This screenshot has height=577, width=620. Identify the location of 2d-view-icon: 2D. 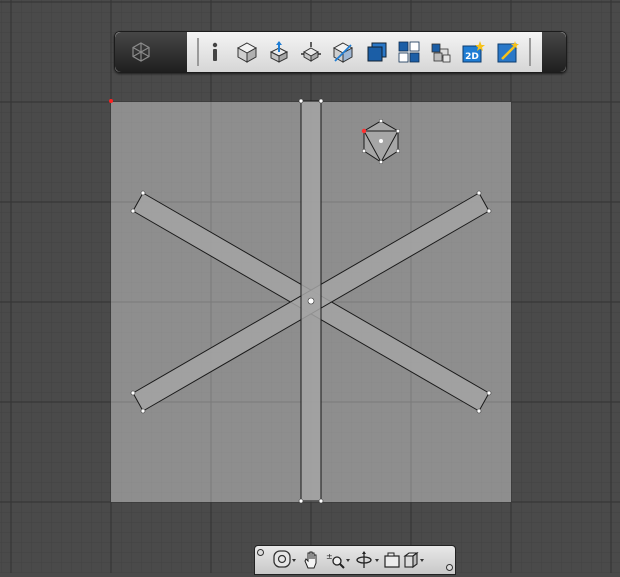
(473, 52).